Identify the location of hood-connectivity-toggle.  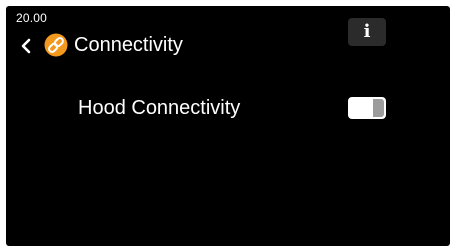
(367, 108).